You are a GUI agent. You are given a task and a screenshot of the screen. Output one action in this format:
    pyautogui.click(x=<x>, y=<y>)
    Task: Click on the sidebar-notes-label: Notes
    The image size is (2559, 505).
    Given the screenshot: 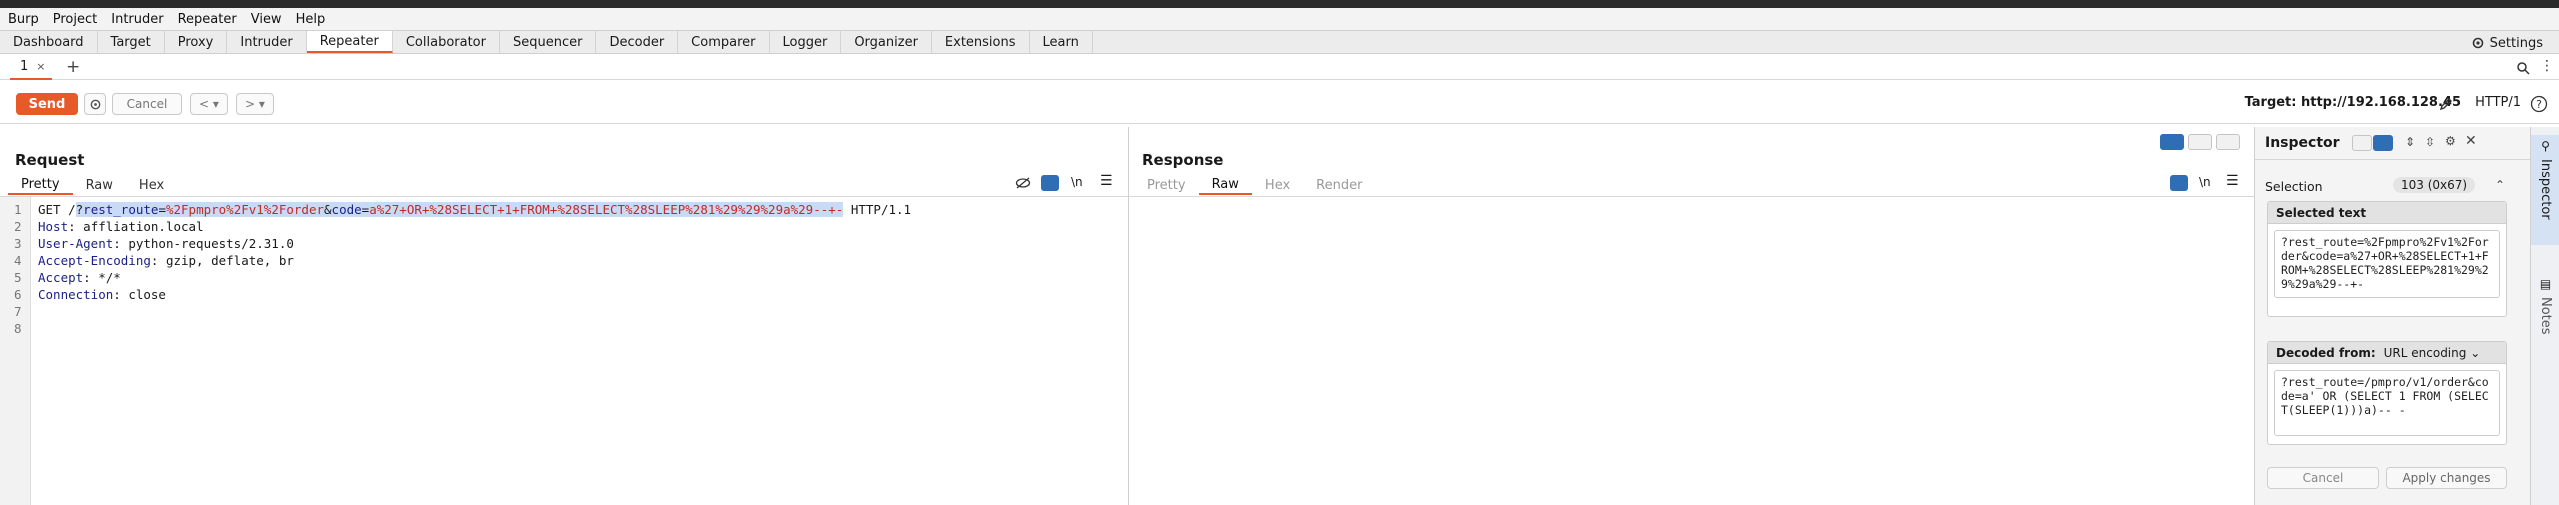 What is the action you would take?
    pyautogui.click(x=2545, y=316)
    